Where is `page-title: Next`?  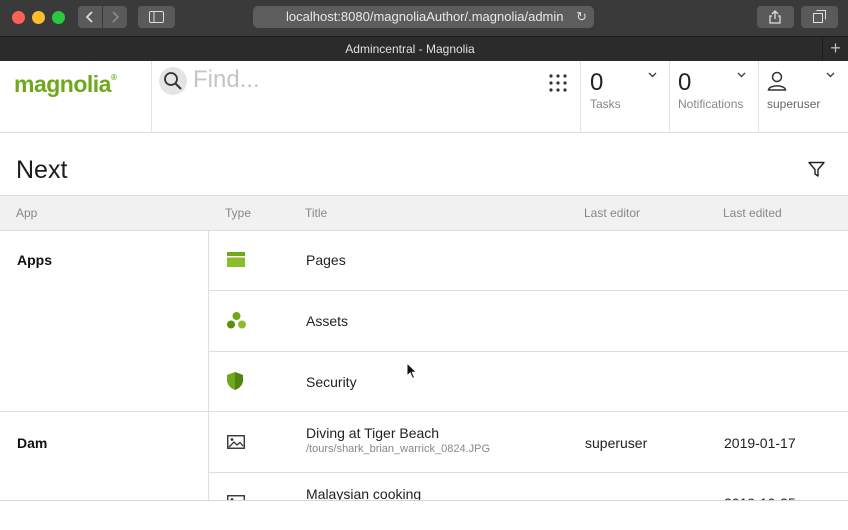 page-title: Next is located at coordinates (42, 170).